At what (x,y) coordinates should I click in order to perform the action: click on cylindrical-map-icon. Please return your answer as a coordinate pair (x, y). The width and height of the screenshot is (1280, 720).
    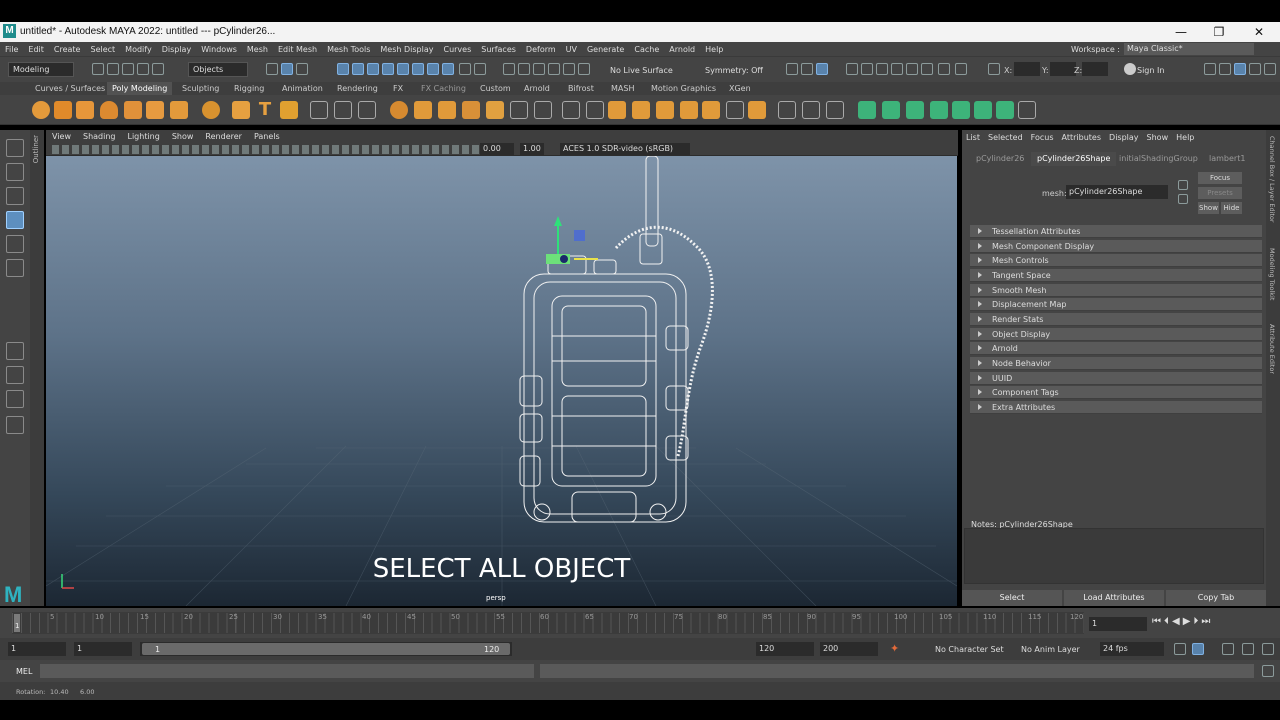
    Looking at the image, I should click on (915, 110).